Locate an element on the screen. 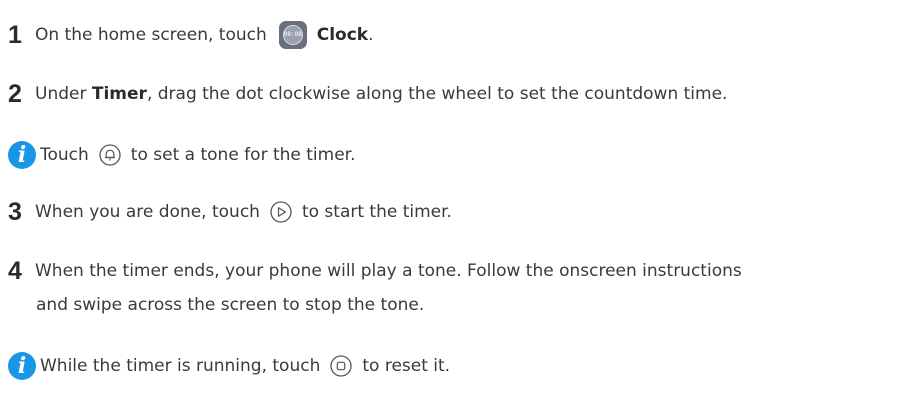  step-number: 4 is located at coordinates (15, 271).